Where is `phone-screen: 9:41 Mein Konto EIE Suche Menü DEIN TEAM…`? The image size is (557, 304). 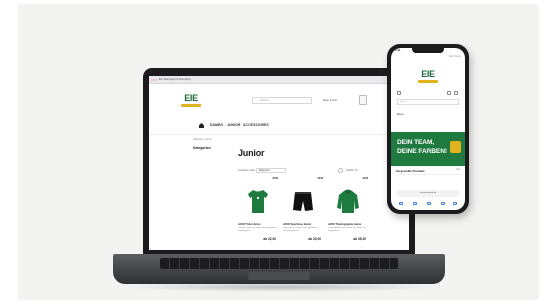
phone-screen: 9:41 Mein Konto EIE Suche Menü DEIN TEAM… is located at coordinates (428, 129).